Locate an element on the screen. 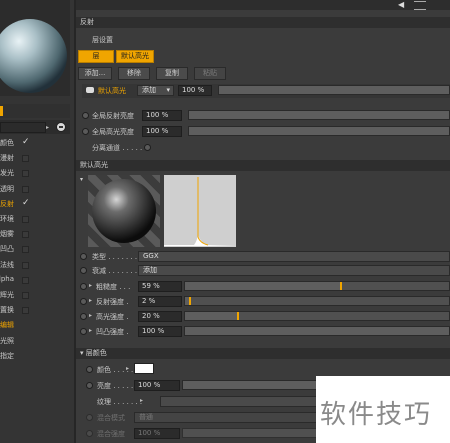  layer-opacity-slider is located at coordinates (334, 90).